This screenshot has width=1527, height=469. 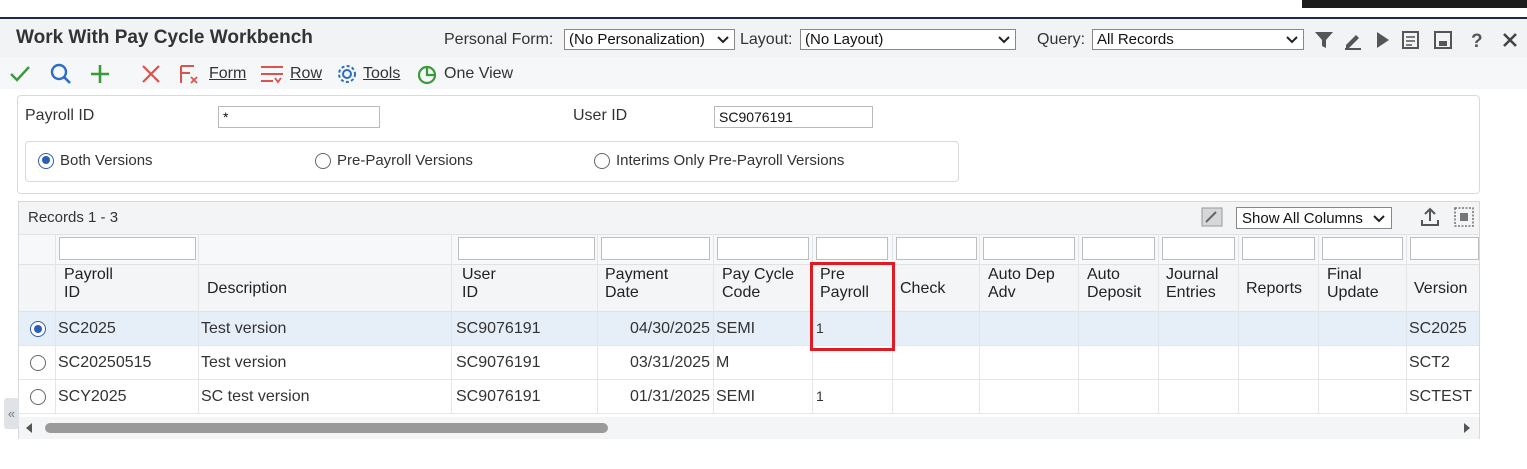 What do you see at coordinates (741, 292) in the screenshot?
I see `col-header-line2: Code` at bounding box center [741, 292].